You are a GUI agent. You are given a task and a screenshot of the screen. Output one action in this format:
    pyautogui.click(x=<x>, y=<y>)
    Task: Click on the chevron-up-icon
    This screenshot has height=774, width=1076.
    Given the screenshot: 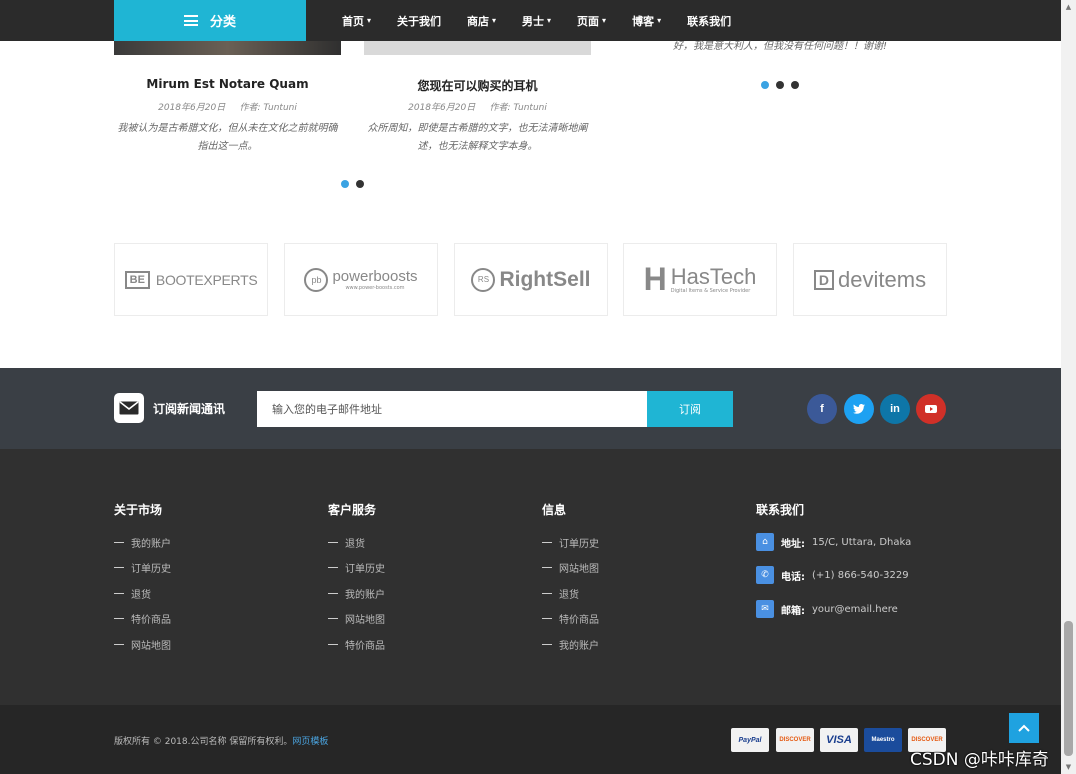 What is the action you would take?
    pyautogui.click(x=1024, y=728)
    